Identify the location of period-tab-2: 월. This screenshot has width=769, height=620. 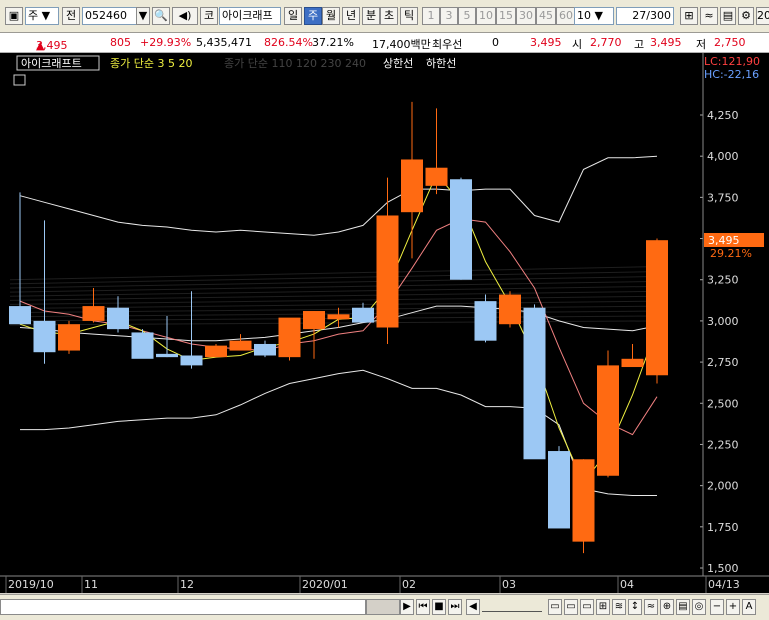
(331, 16).